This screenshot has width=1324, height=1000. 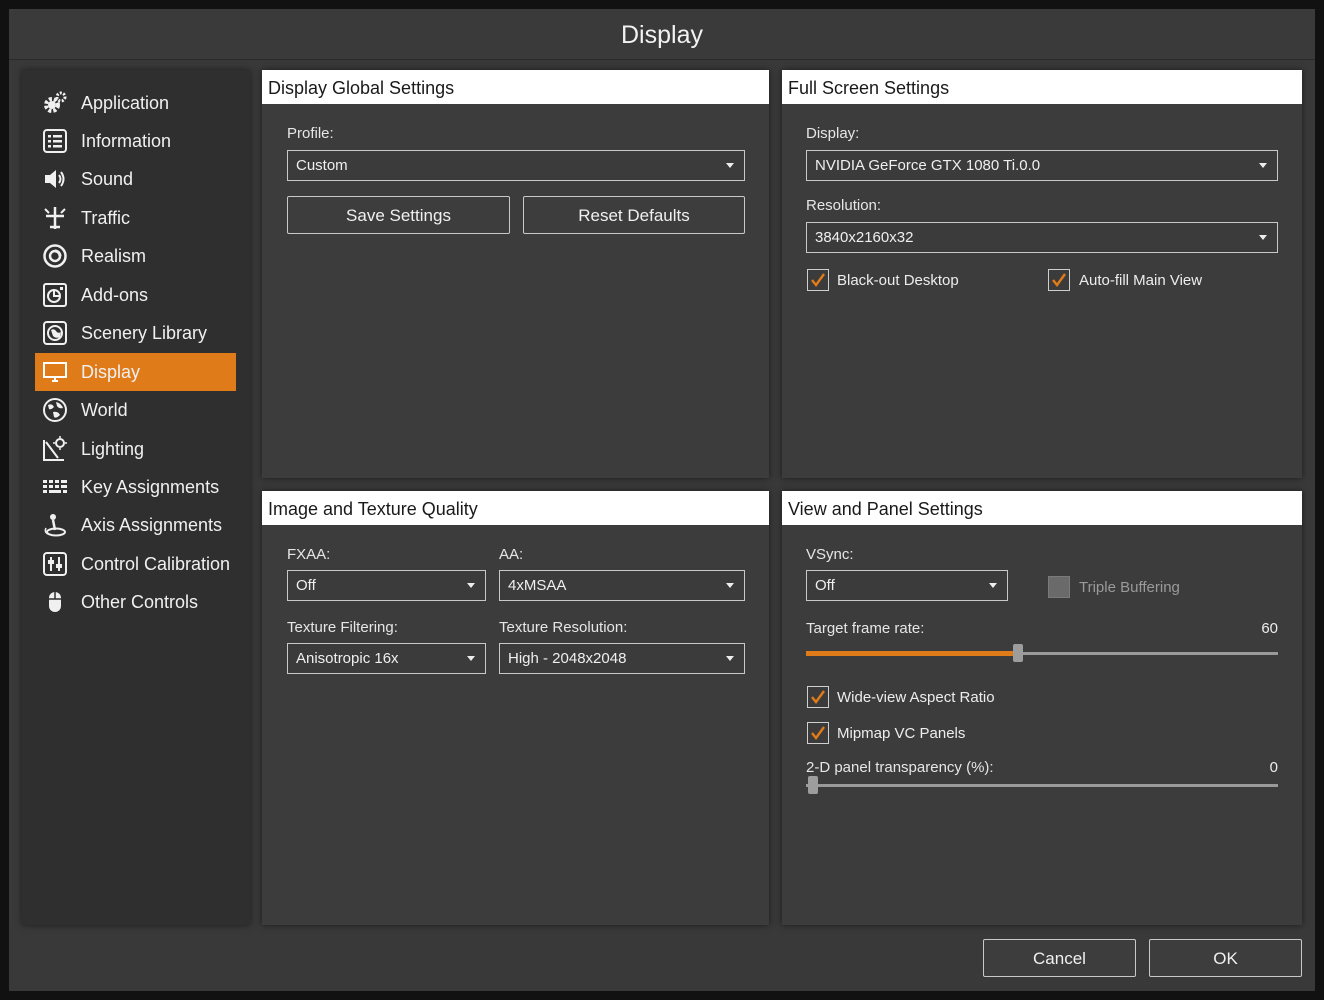 I want to click on gear-icon, so click(x=55, y=103).